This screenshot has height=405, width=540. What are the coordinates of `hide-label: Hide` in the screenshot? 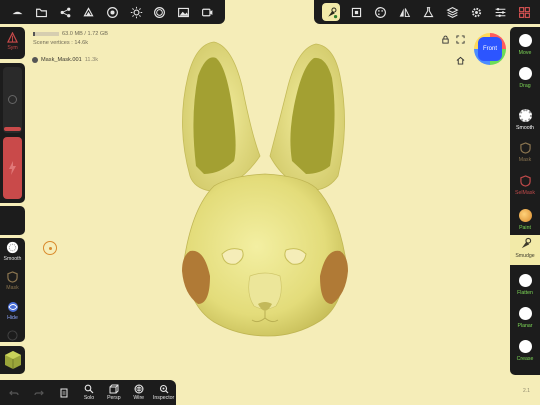 It's located at (12, 318).